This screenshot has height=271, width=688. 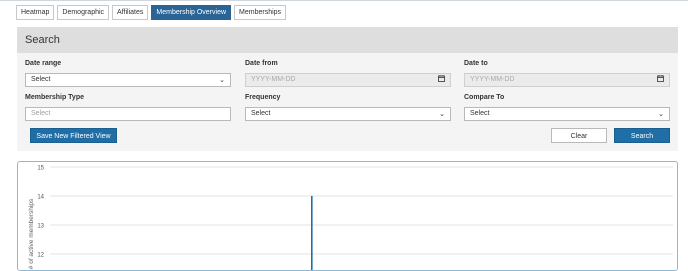 What do you see at coordinates (43, 63) in the screenshot?
I see `date-range-label: Date range` at bounding box center [43, 63].